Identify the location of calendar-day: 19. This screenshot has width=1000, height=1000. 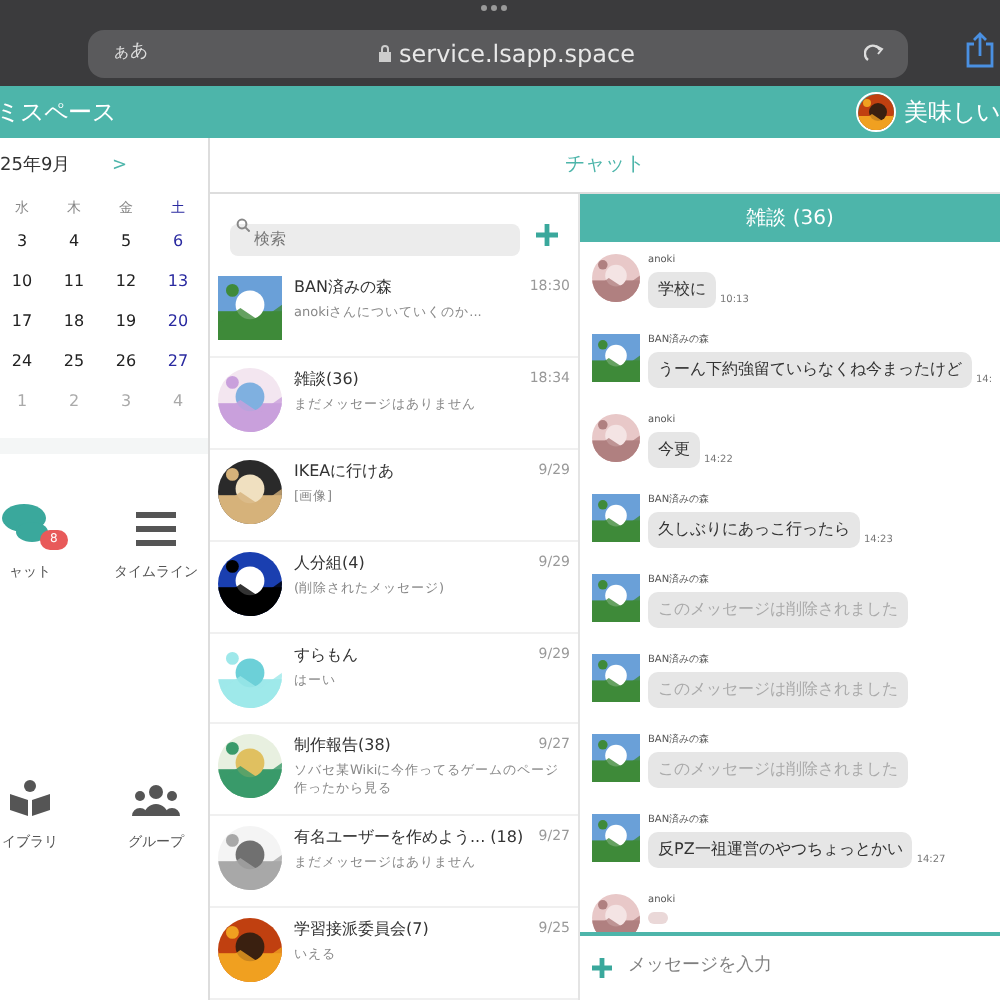
(126, 322).